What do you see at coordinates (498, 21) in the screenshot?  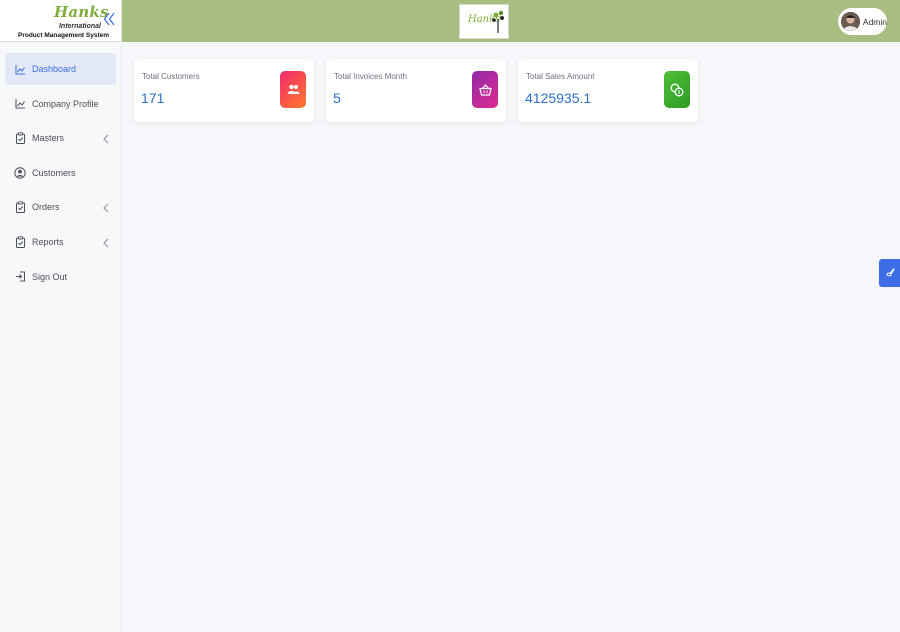 I see `tree-icon` at bounding box center [498, 21].